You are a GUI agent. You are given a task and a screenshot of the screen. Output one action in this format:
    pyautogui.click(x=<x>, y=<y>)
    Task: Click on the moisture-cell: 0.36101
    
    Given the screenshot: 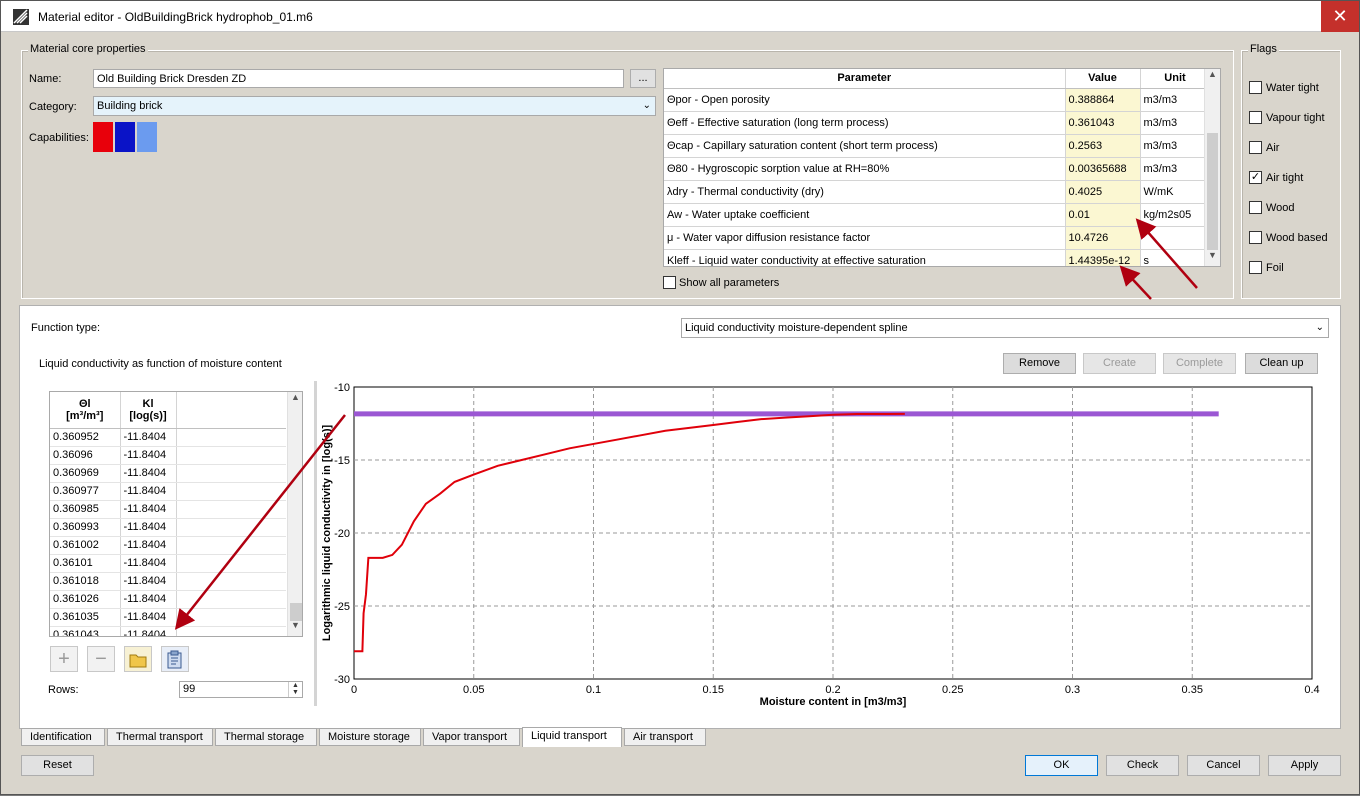 What is the action you would take?
    pyautogui.click(x=85, y=563)
    